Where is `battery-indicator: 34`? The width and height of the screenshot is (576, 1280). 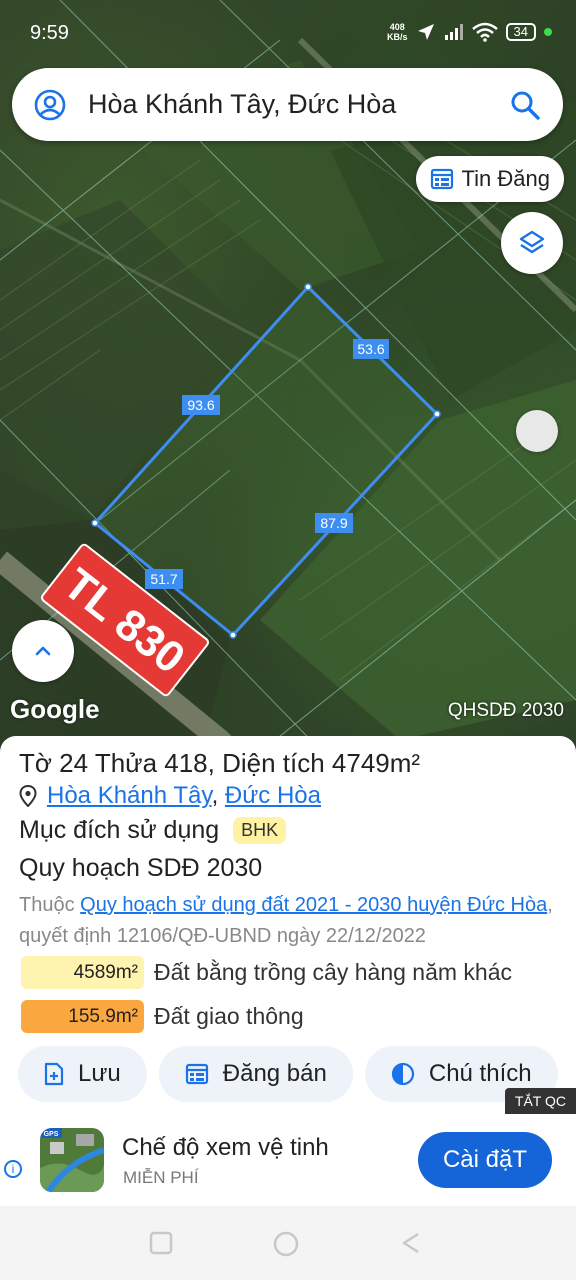 battery-indicator: 34 is located at coordinates (520, 32).